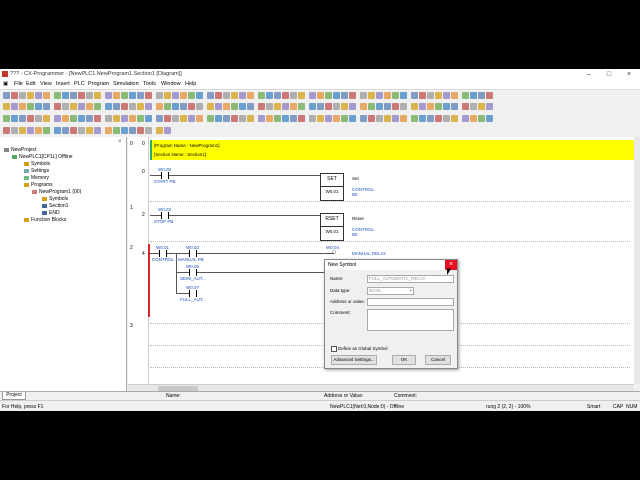 The height and width of the screenshot is (480, 640). What do you see at coordinates (334, 252) in the screenshot?
I see `output-coil: ○` at bounding box center [334, 252].